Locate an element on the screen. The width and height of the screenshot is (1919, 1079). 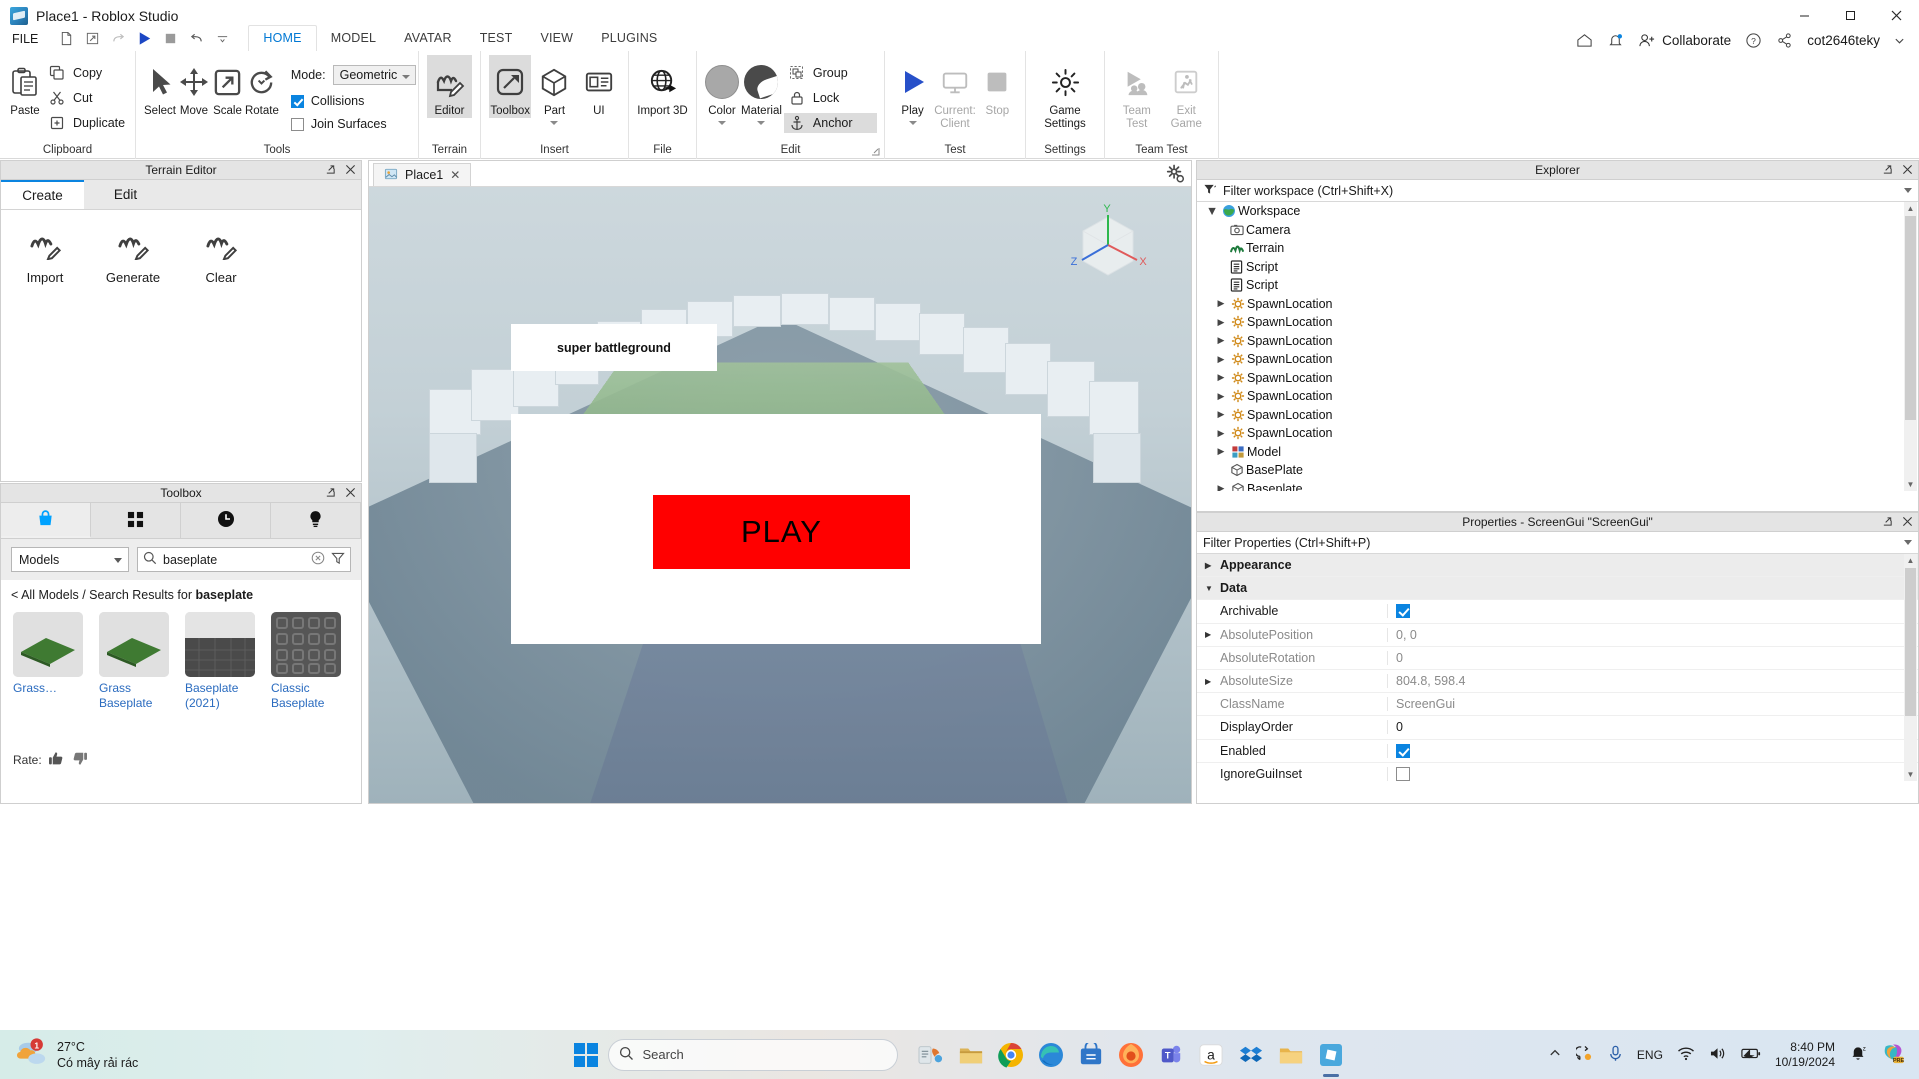
scroll-down-arrow-icon: ▼ is located at coordinates (1910, 484).